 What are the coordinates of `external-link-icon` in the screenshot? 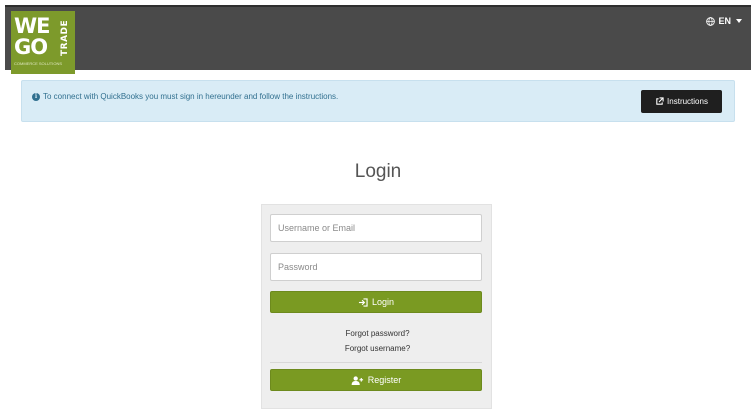 It's located at (660, 101).